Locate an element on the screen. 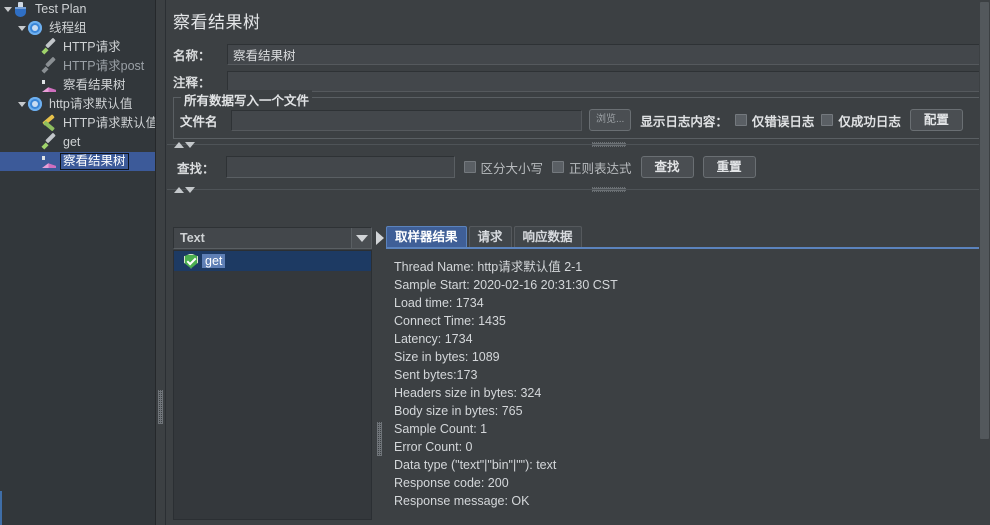  renderer-dropdown: Text is located at coordinates (272, 238).